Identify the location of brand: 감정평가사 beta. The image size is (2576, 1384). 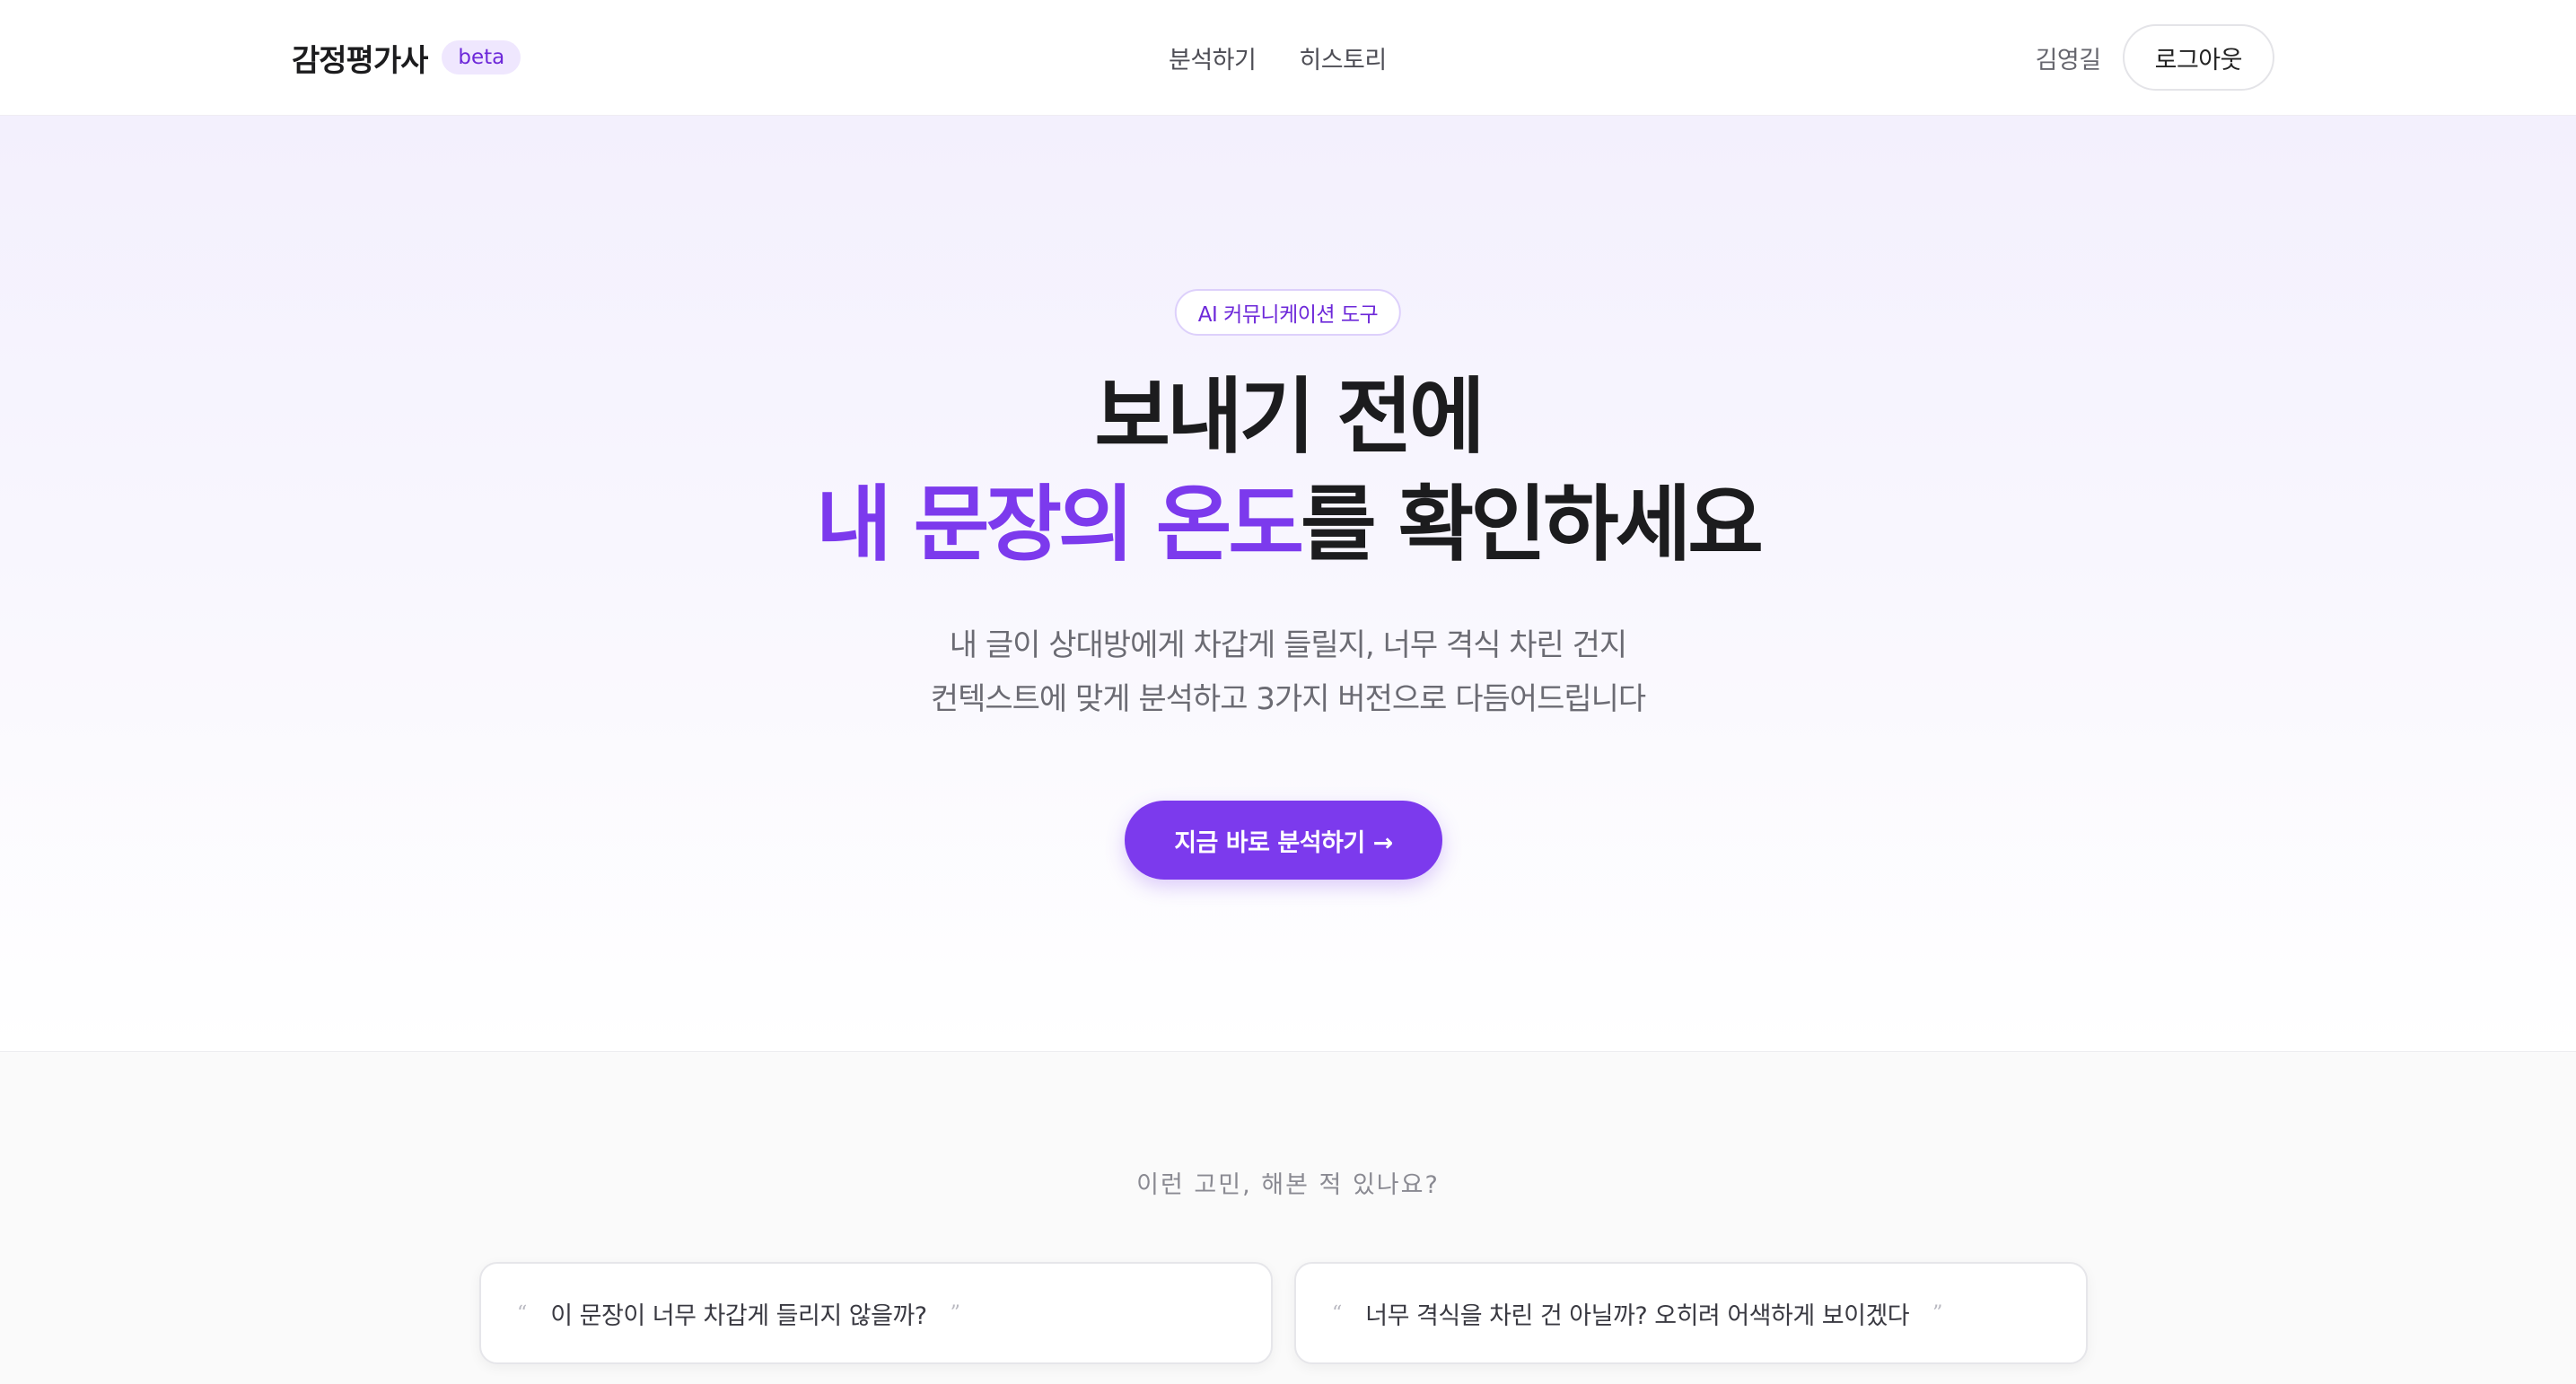
(406, 57).